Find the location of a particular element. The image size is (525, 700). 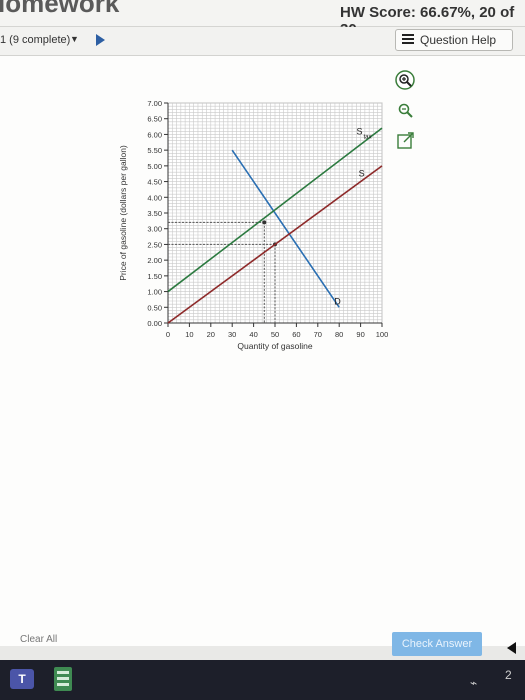

x-axis-label: Quantity of gasoline is located at coordinates (274, 346).